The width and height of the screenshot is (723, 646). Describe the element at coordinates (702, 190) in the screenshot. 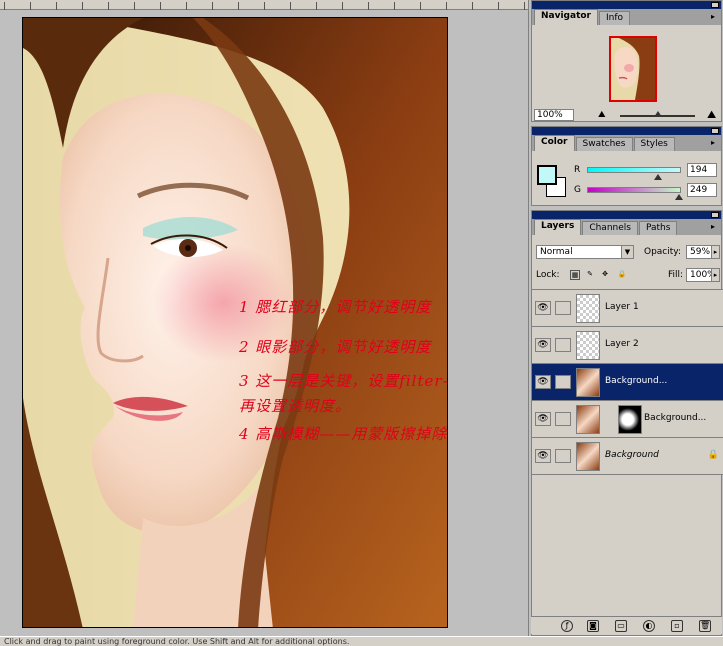

I see `channel-value-field: 249` at that location.